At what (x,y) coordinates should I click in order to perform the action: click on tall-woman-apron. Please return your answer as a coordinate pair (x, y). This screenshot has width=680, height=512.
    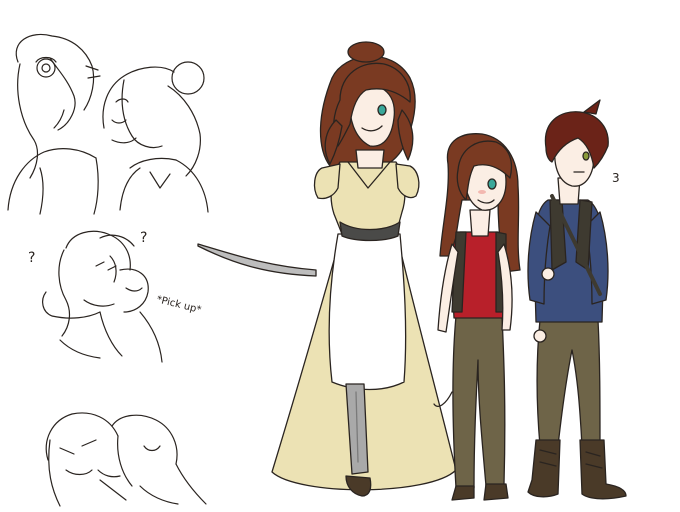
    Looking at the image, I should click on (367, 312).